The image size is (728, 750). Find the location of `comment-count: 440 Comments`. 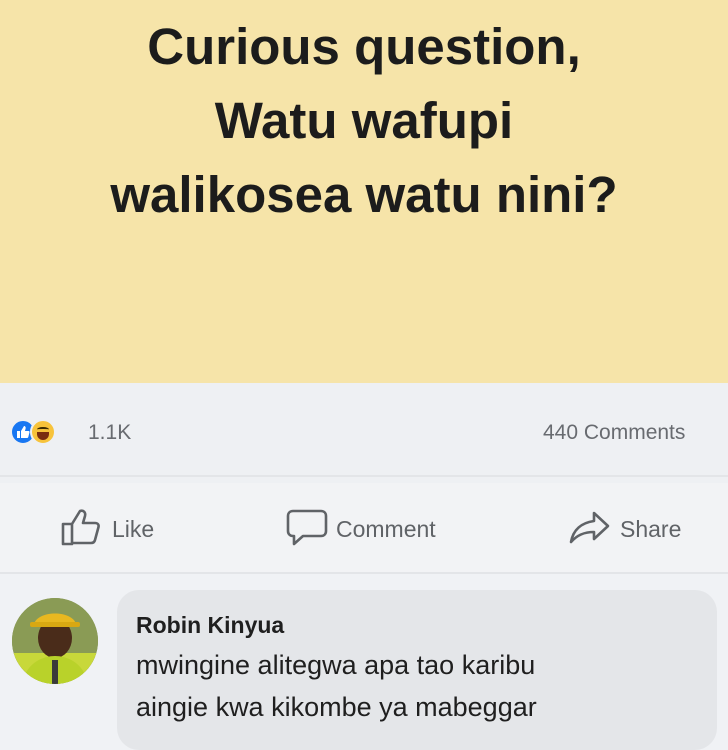

comment-count: 440 Comments is located at coordinates (614, 433).